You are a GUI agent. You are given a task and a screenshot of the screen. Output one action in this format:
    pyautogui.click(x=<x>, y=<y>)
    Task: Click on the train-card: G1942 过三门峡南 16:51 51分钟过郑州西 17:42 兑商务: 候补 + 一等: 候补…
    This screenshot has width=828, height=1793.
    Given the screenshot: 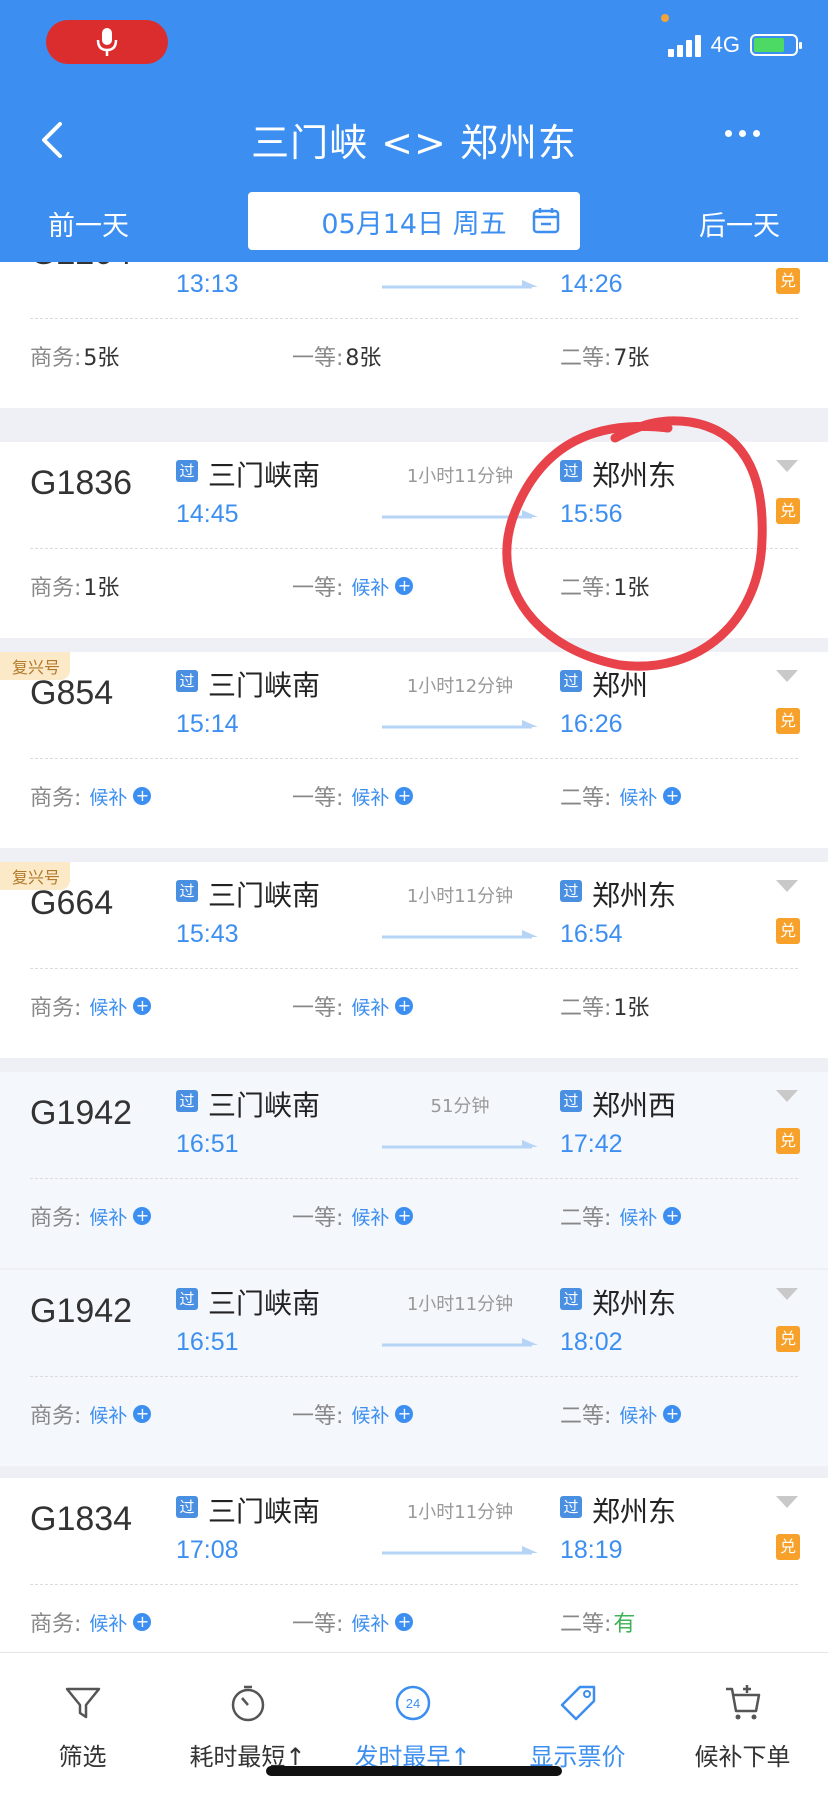 What is the action you would take?
    pyautogui.click(x=414, y=1170)
    